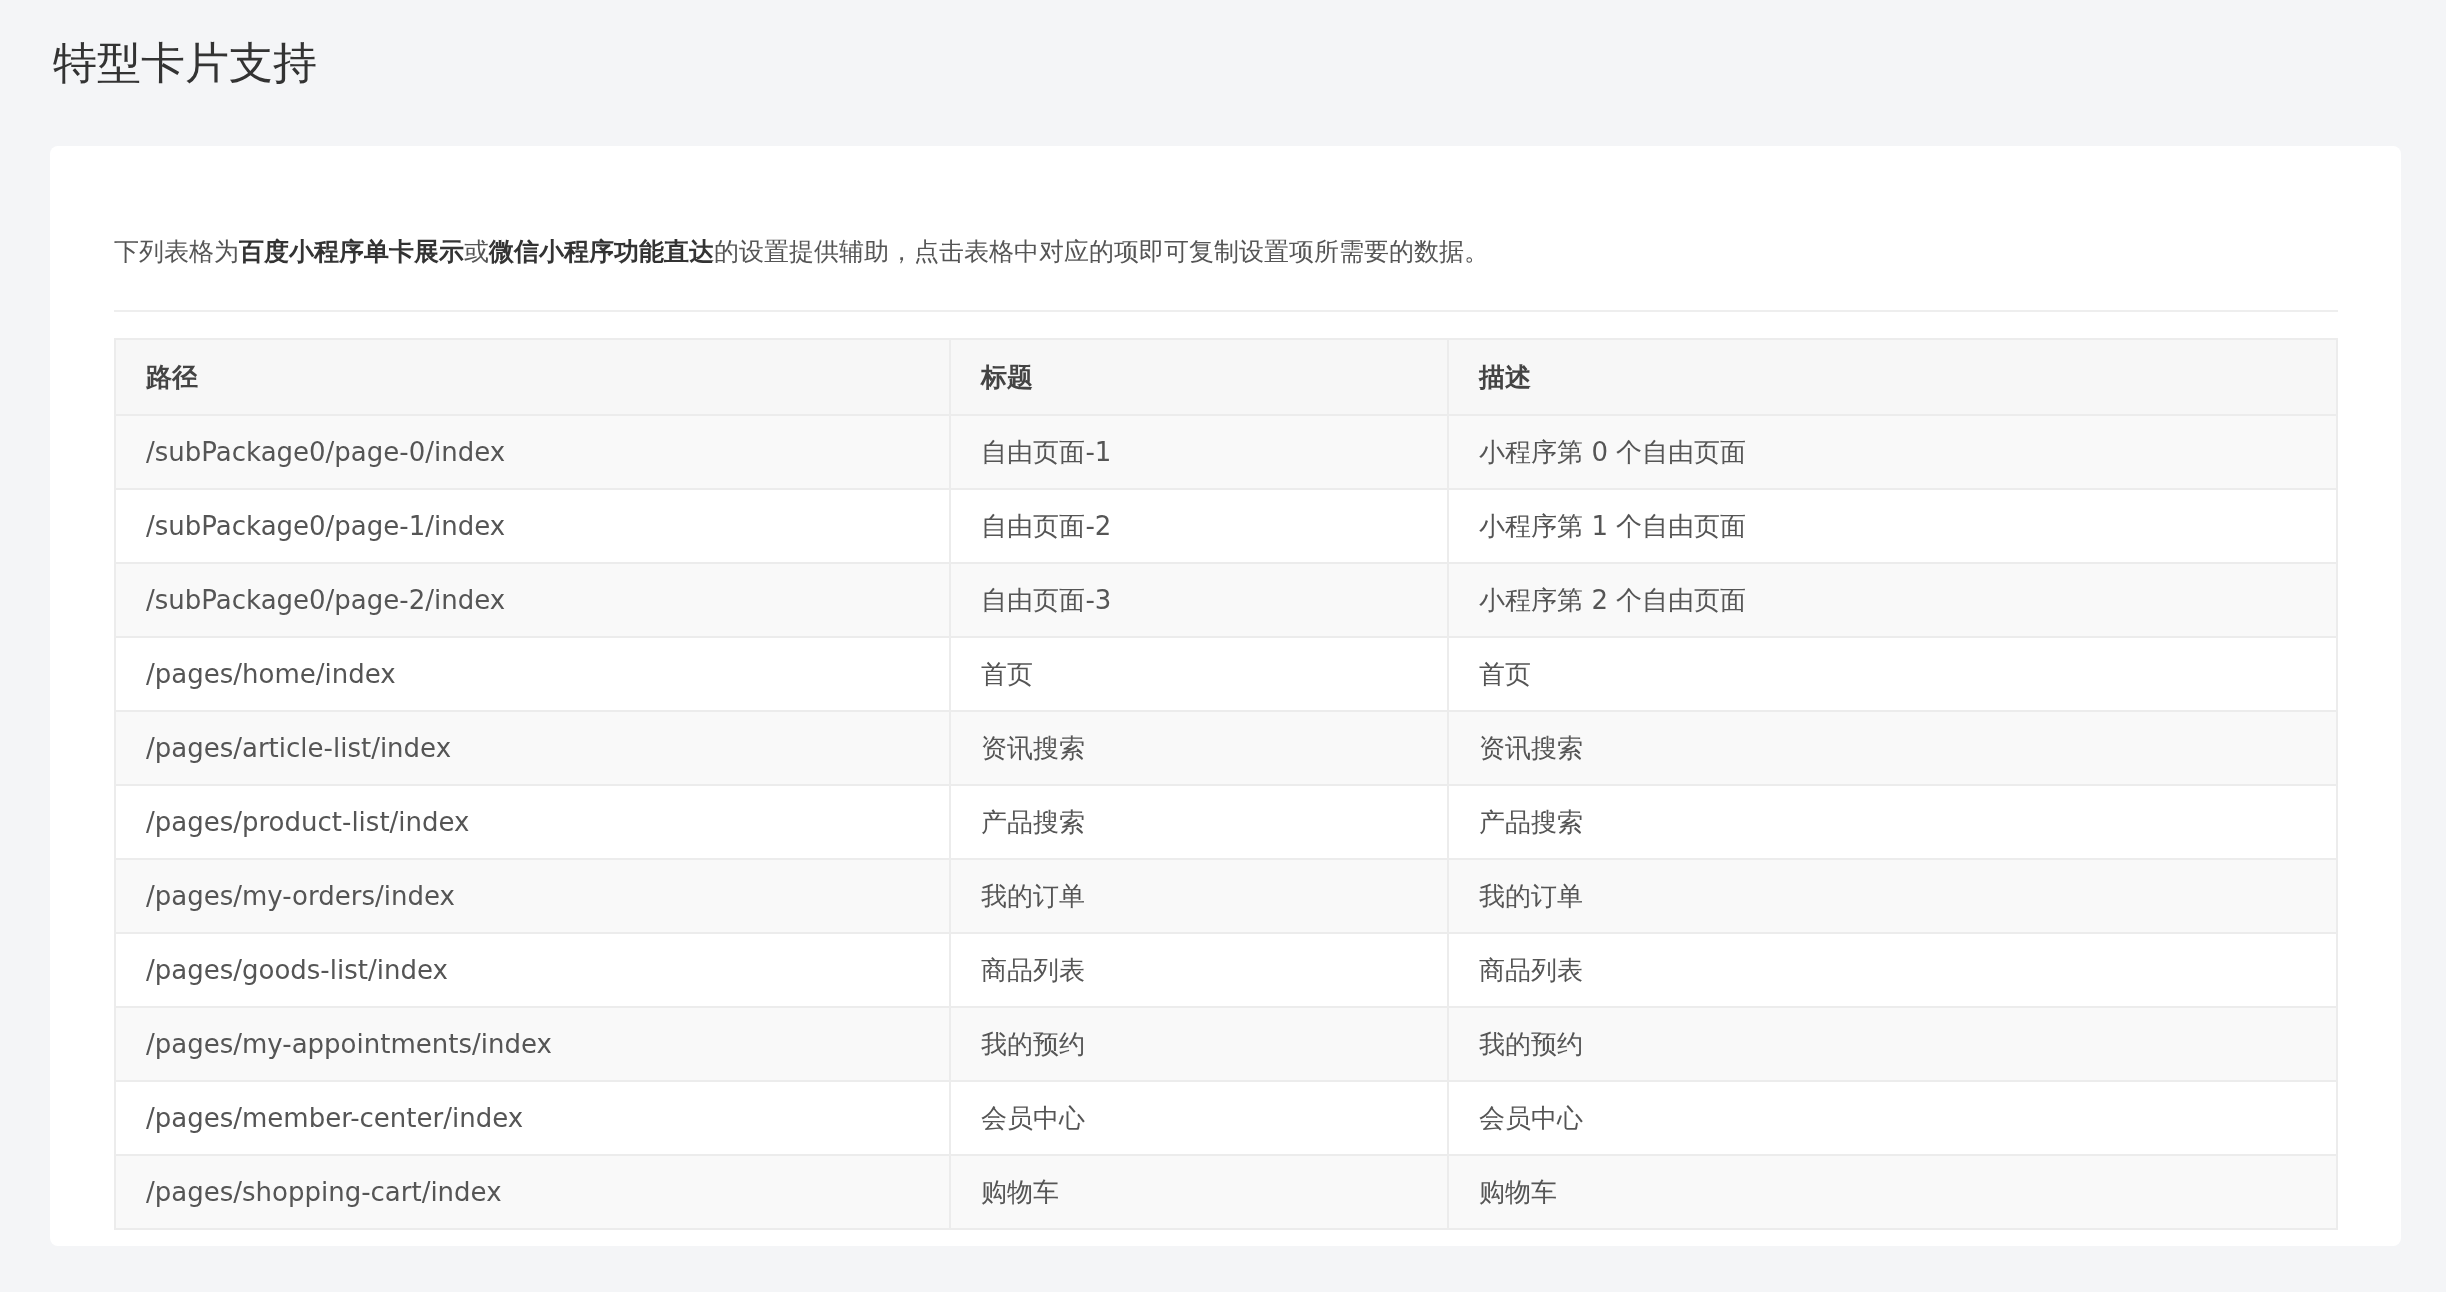 This screenshot has height=1292, width=2446. Describe the element at coordinates (1892, 377) in the screenshot. I see `column-header: 描述` at that location.